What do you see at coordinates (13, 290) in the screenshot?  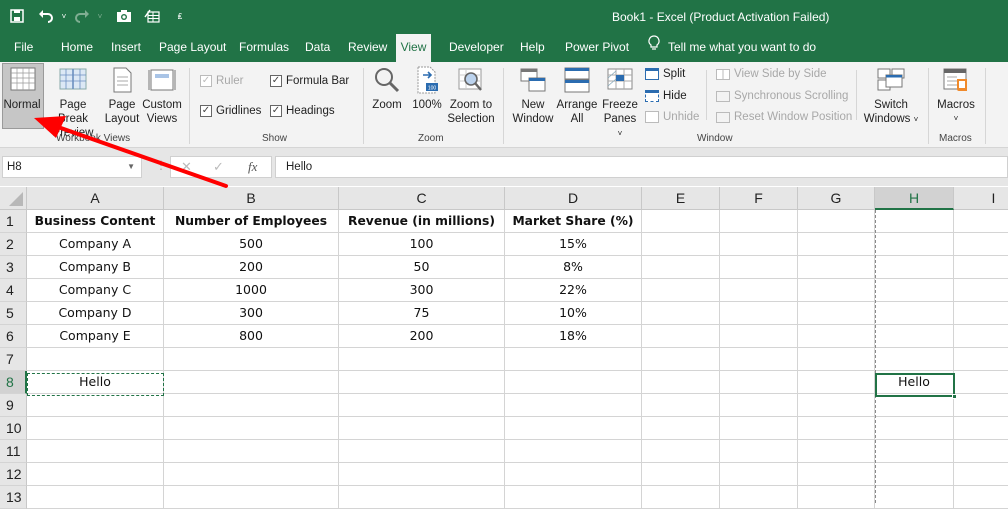 I see `row-header-4: 4` at bounding box center [13, 290].